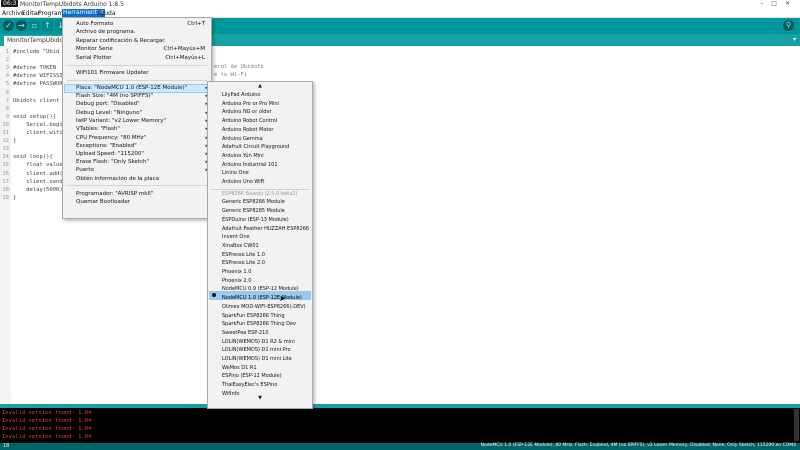 The width and height of the screenshot is (800, 450). What do you see at coordinates (236, 272) in the screenshot?
I see `board-option: Phoenix 1.0` at bounding box center [236, 272].